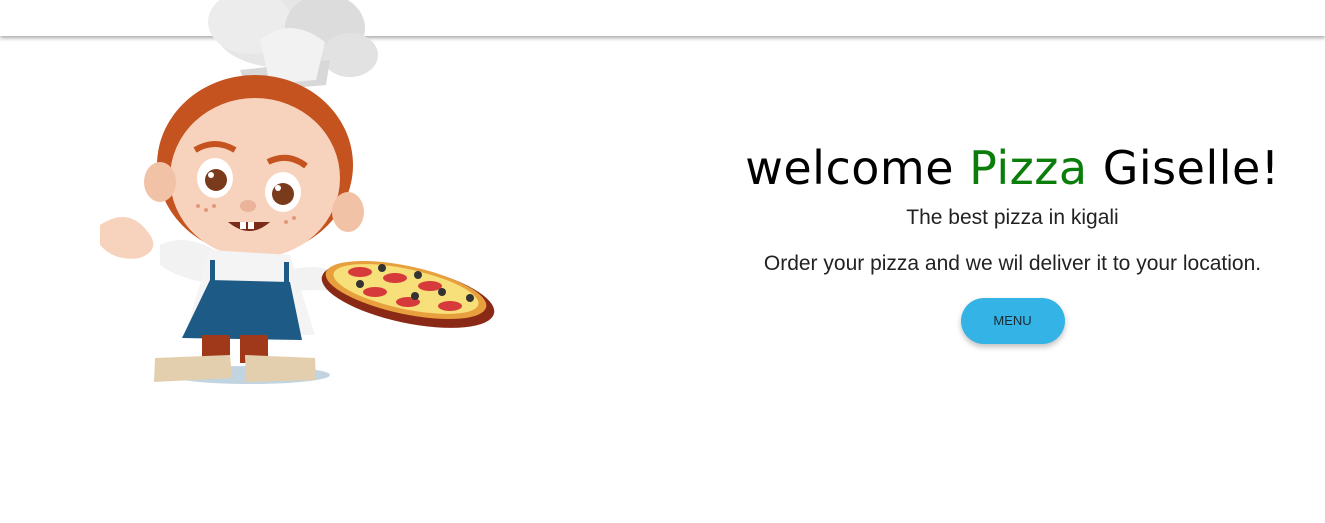 This screenshot has width=1325, height=523. What do you see at coordinates (857, 168) in the screenshot?
I see `headline-welcome: welcome` at bounding box center [857, 168].